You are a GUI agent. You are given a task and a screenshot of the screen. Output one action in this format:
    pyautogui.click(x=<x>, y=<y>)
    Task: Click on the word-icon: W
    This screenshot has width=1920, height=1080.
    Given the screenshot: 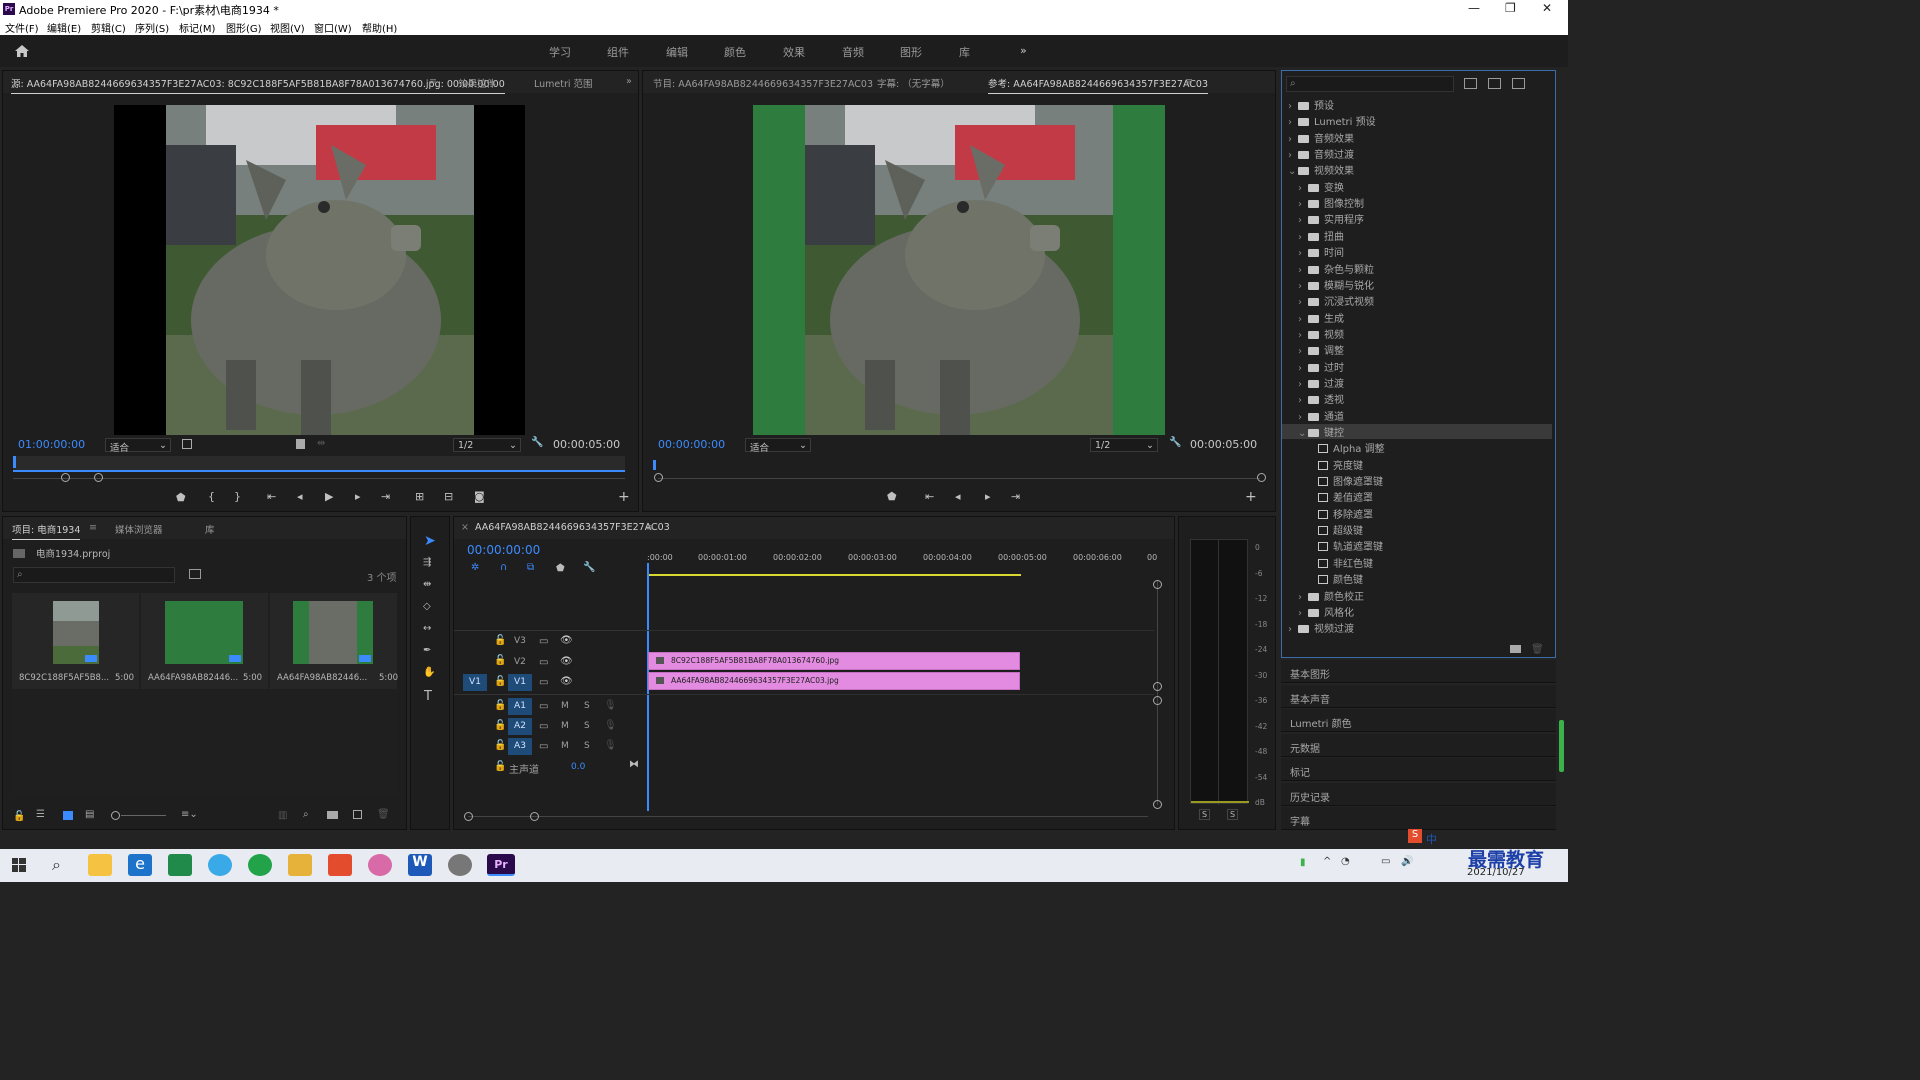 What is the action you would take?
    pyautogui.click(x=420, y=865)
    